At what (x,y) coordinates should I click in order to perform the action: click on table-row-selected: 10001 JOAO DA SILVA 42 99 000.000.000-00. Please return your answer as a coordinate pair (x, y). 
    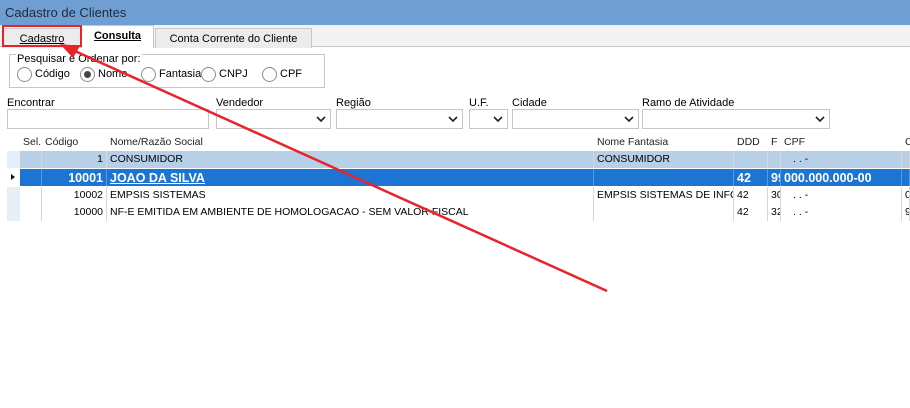
    Looking at the image, I should click on (458, 177).